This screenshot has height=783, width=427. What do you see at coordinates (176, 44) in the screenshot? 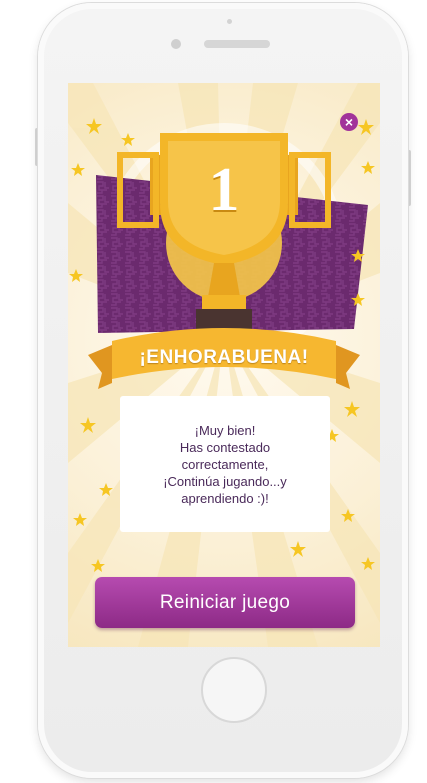
I see `front-camera` at bounding box center [176, 44].